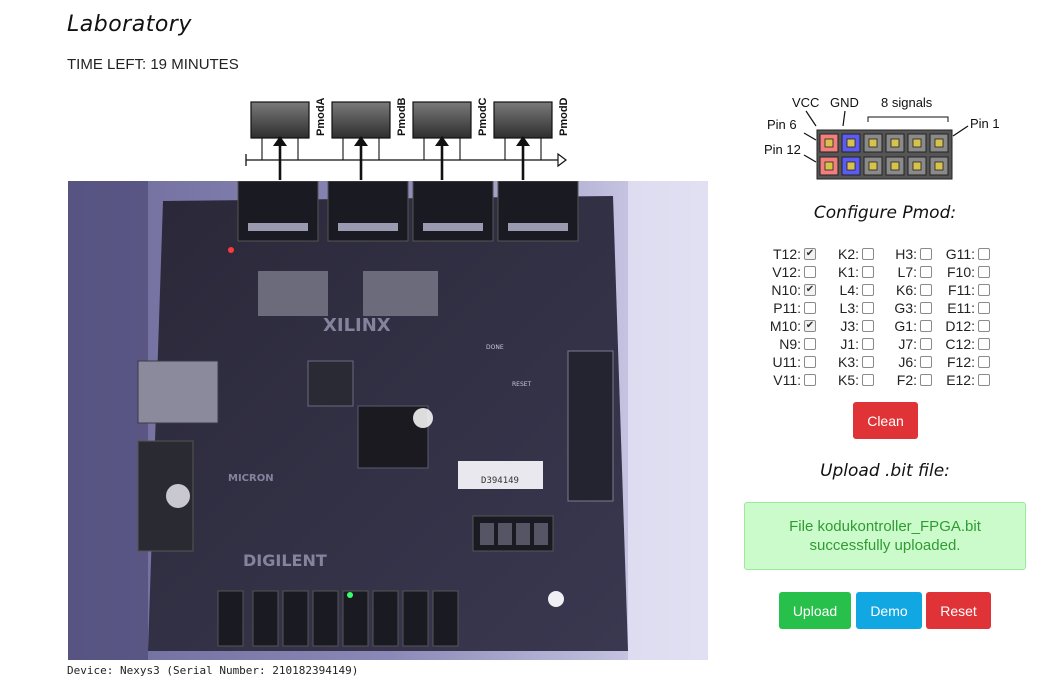 The width and height of the screenshot is (1037, 694). What do you see at coordinates (450, 138) in the screenshot?
I see `pmod-c-block: PmodC` at bounding box center [450, 138].